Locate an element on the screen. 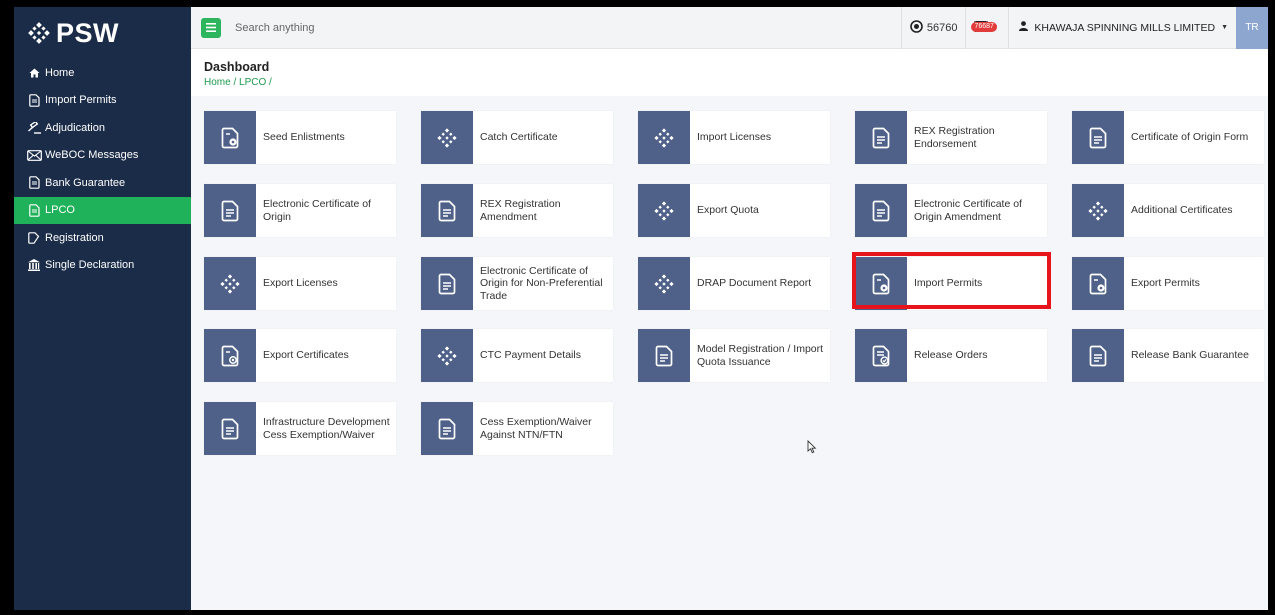 The image size is (1275, 615). psw-logo: PSW is located at coordinates (102, 33).